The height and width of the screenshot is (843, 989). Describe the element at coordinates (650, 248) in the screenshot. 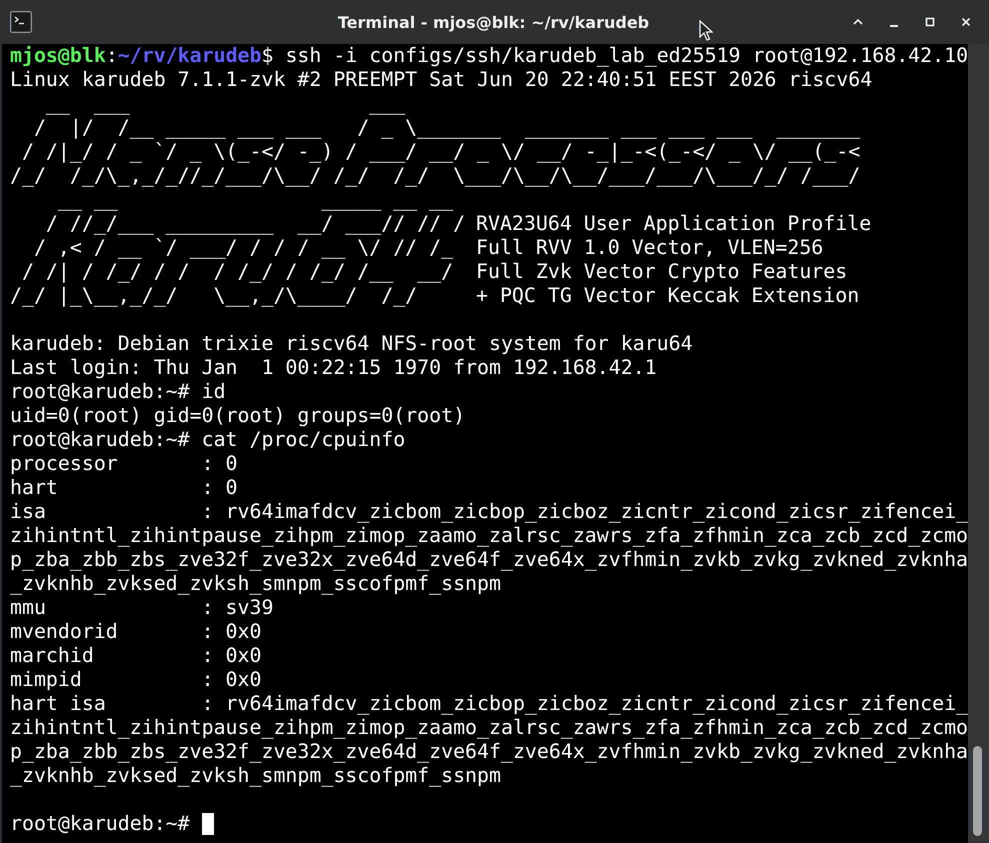

I see `output-line: Full RVV 1.0 Vector, VLEN=256` at that location.